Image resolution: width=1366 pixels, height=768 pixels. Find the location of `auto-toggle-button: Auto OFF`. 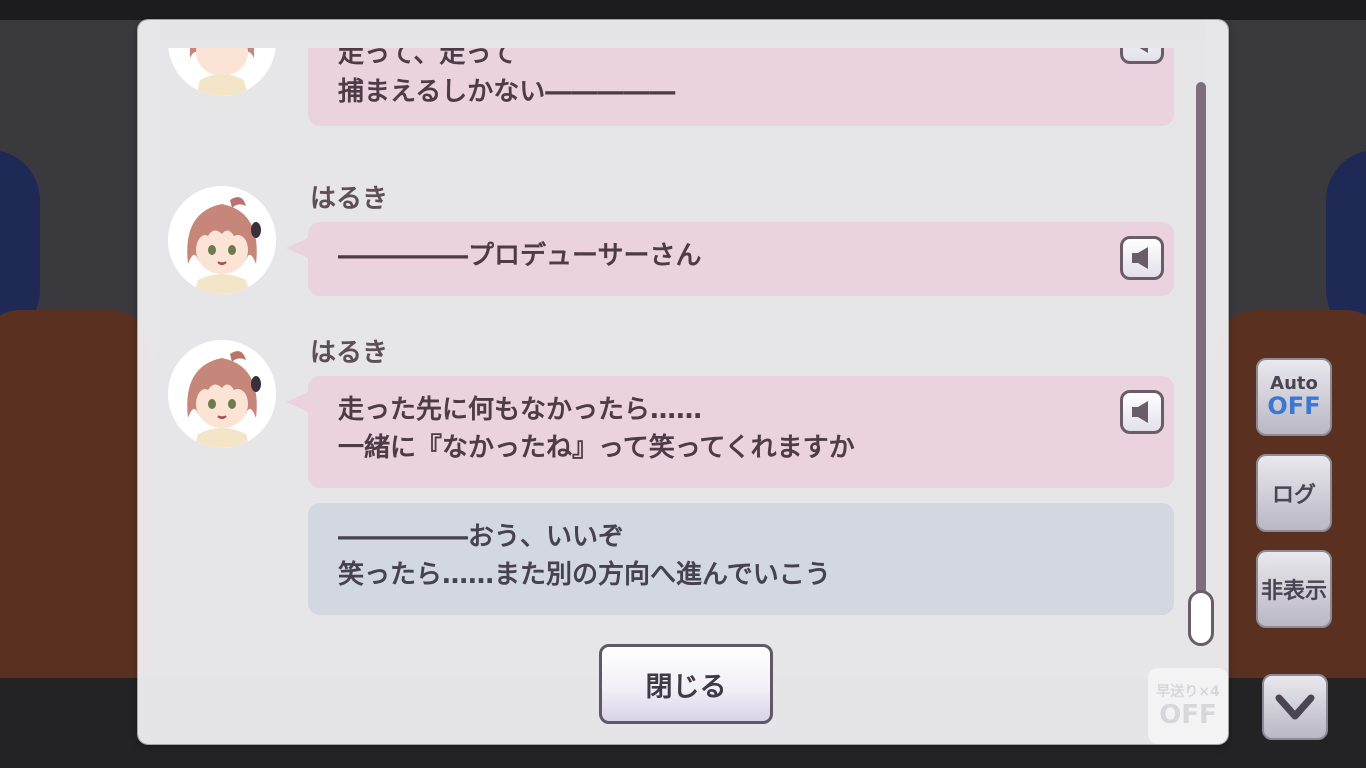

auto-toggle-button: Auto OFF is located at coordinates (1294, 397).